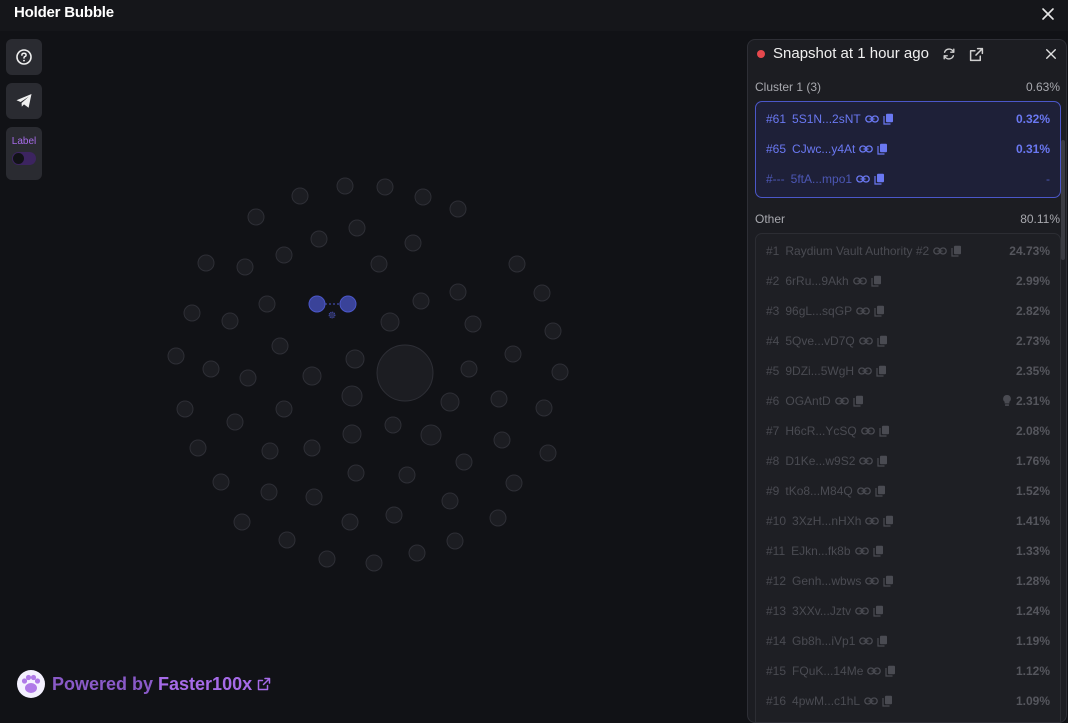 This screenshot has width=1068, height=723. Describe the element at coordinates (826, 581) in the screenshot. I see `holder-address: Genh...wbws` at that location.